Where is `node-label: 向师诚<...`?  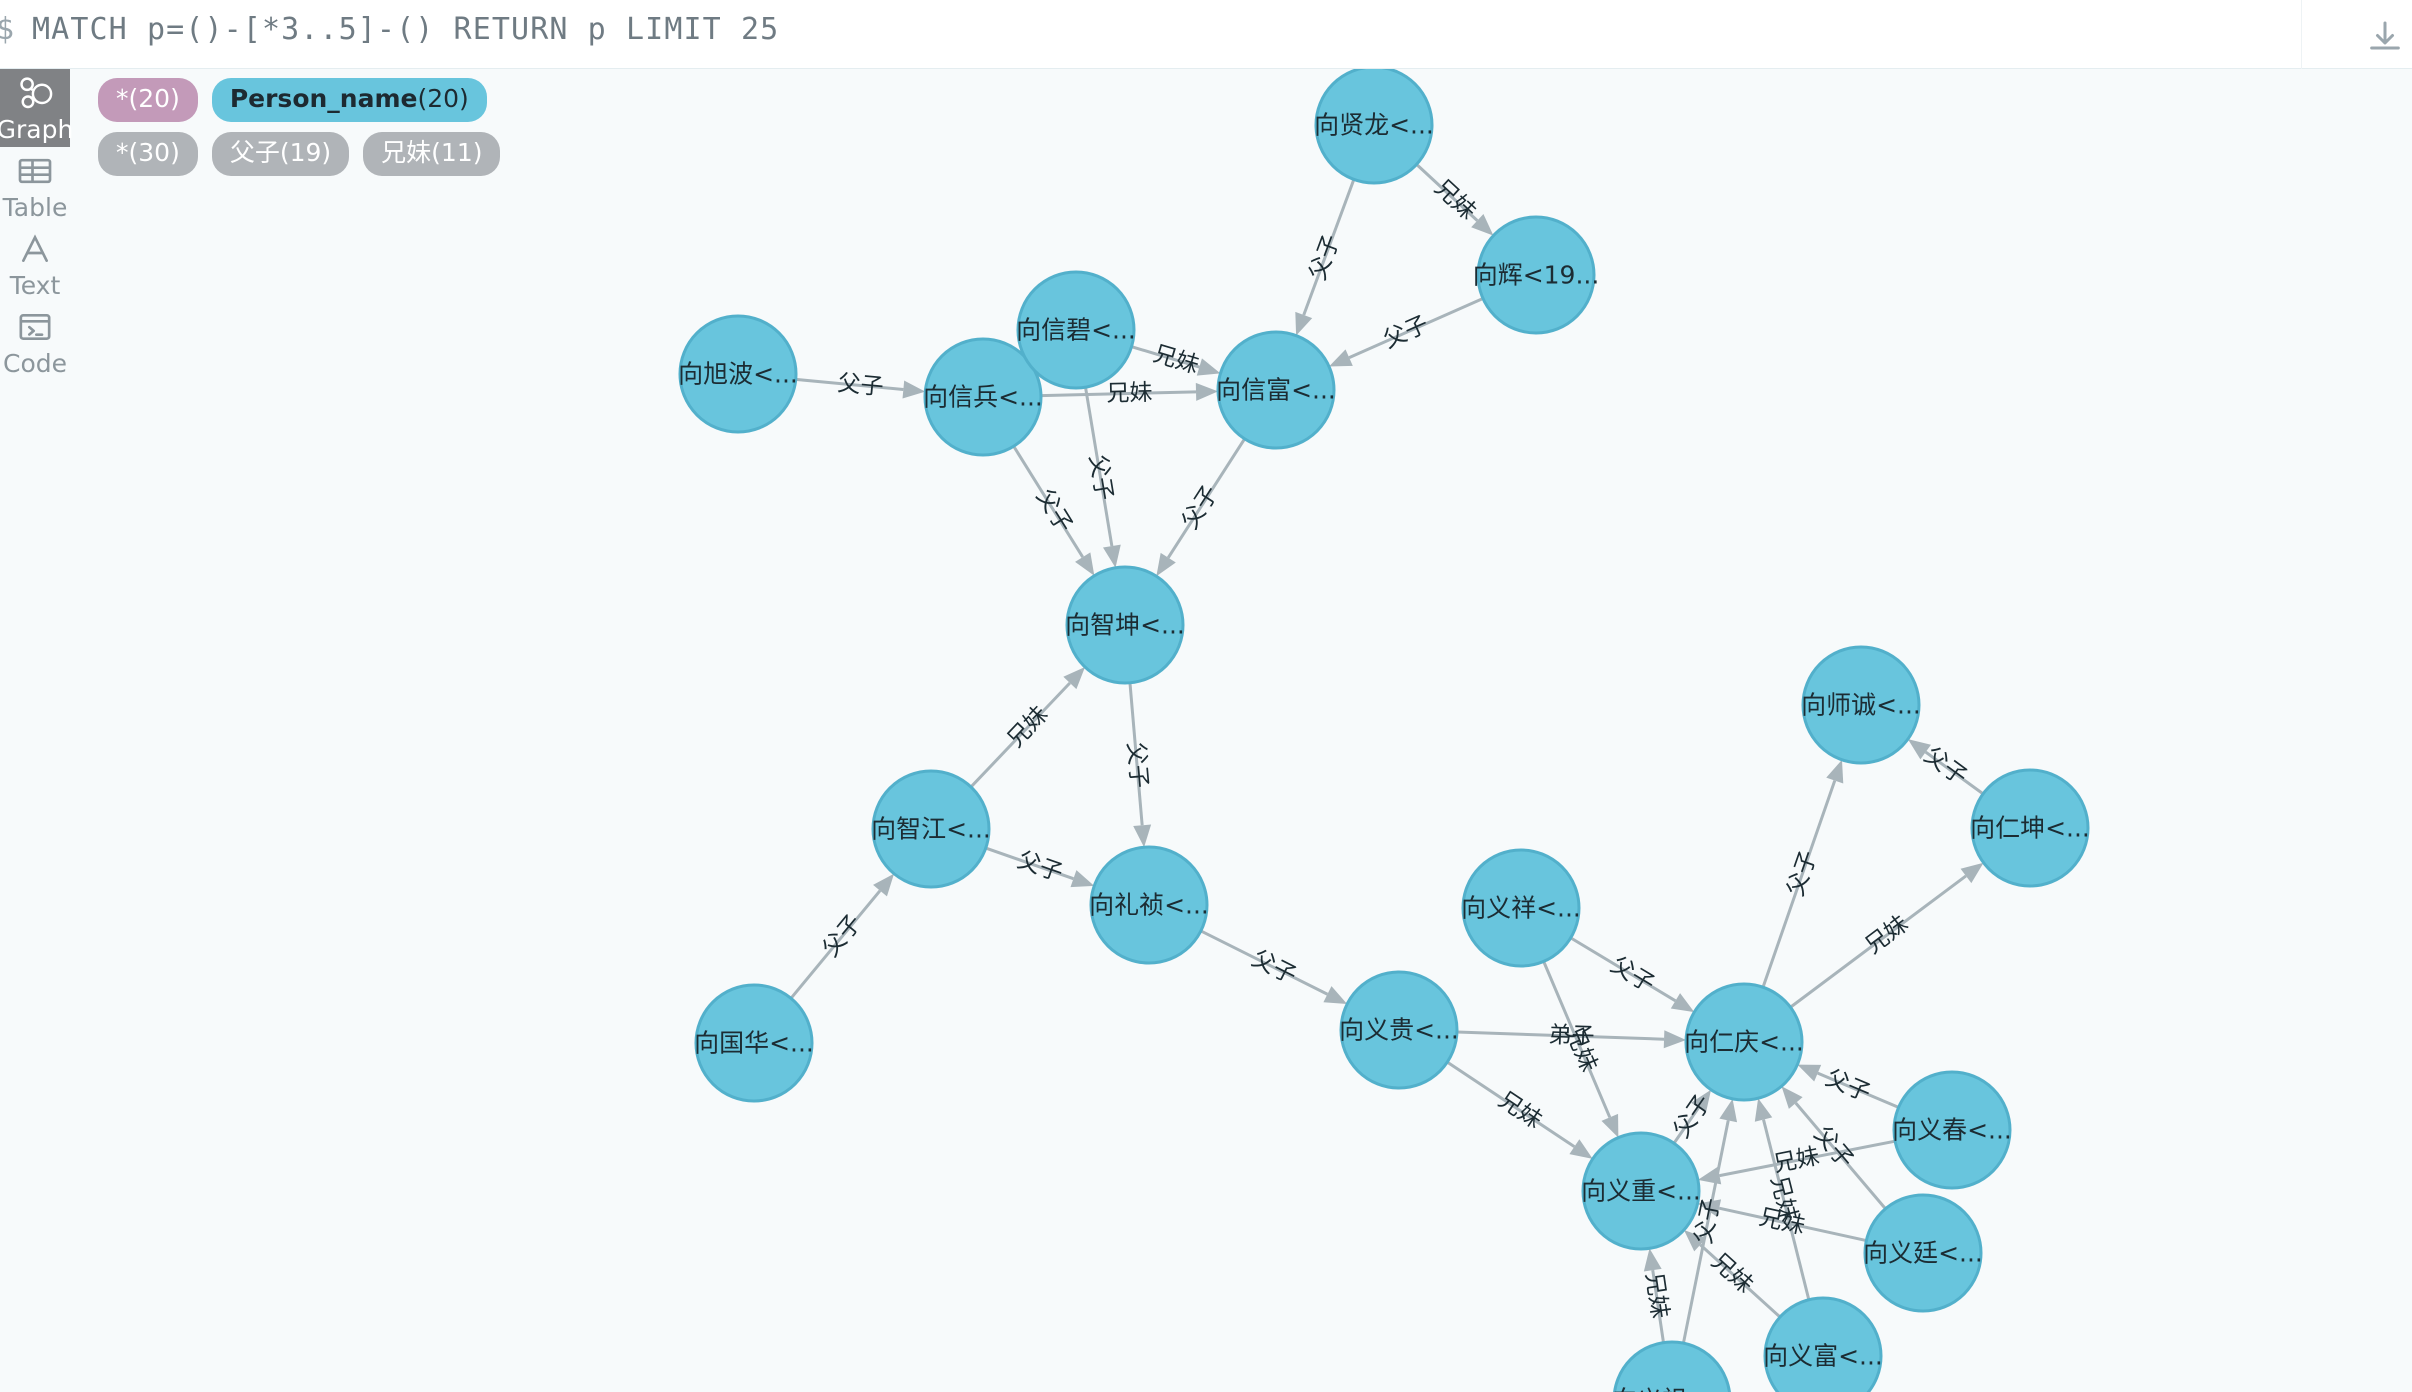 node-label: 向师诚<... is located at coordinates (1861, 705).